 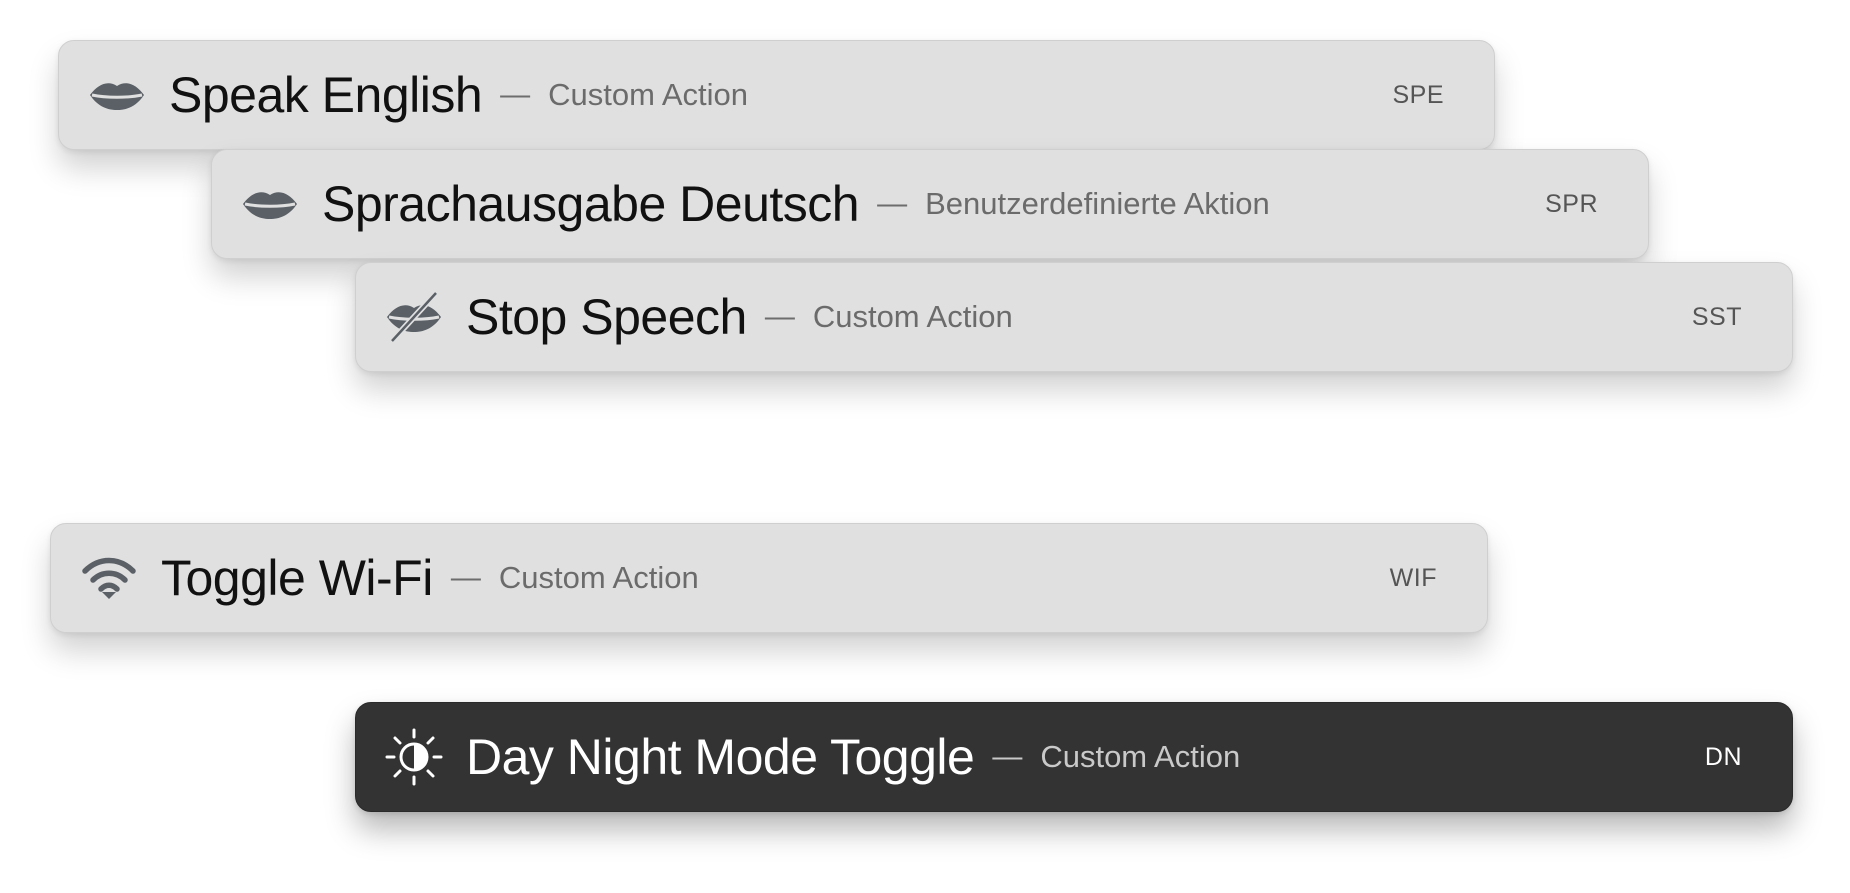 I want to click on brightness-half-icon, so click(x=414, y=757).